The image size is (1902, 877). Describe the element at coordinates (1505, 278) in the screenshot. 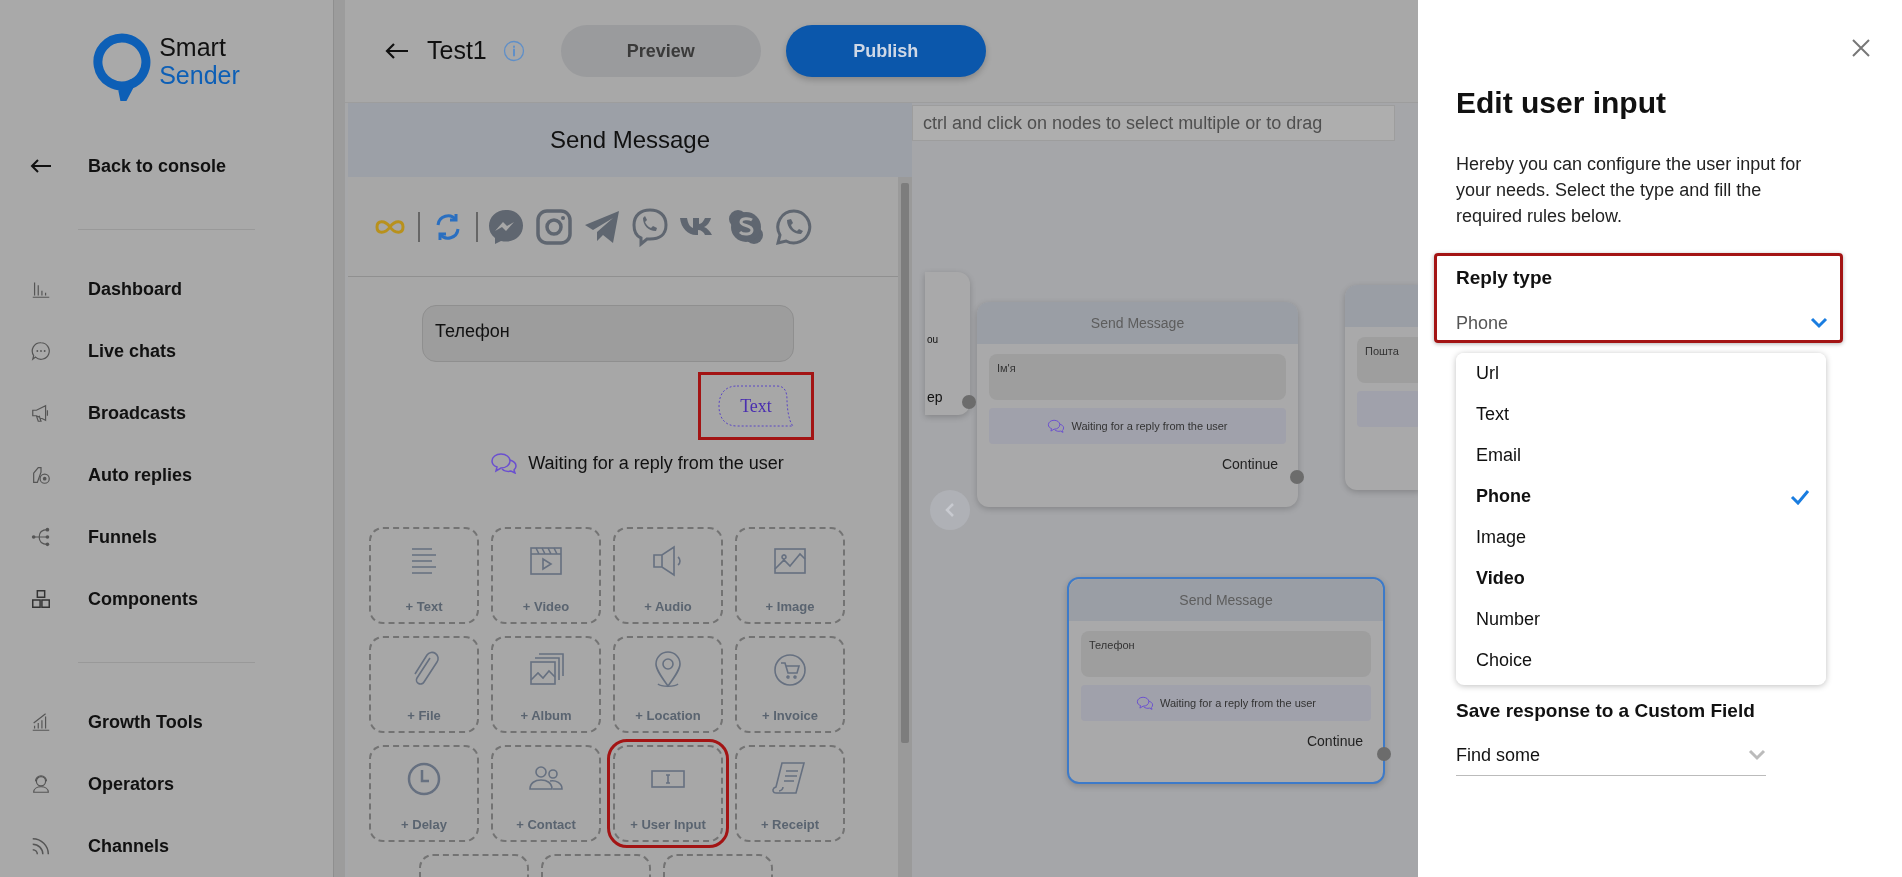

I see `field-label: Reply type` at that location.